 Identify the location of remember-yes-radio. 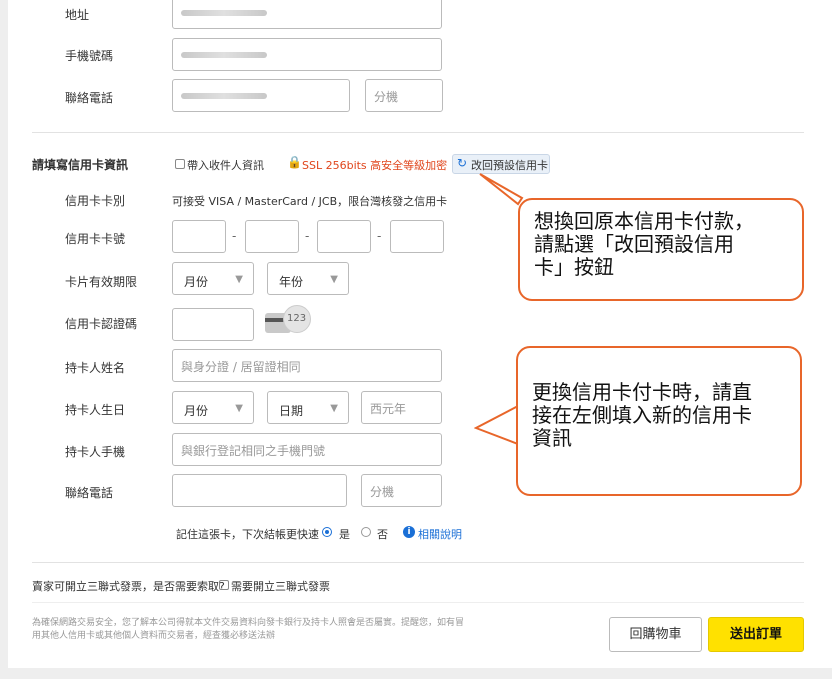
(327, 532).